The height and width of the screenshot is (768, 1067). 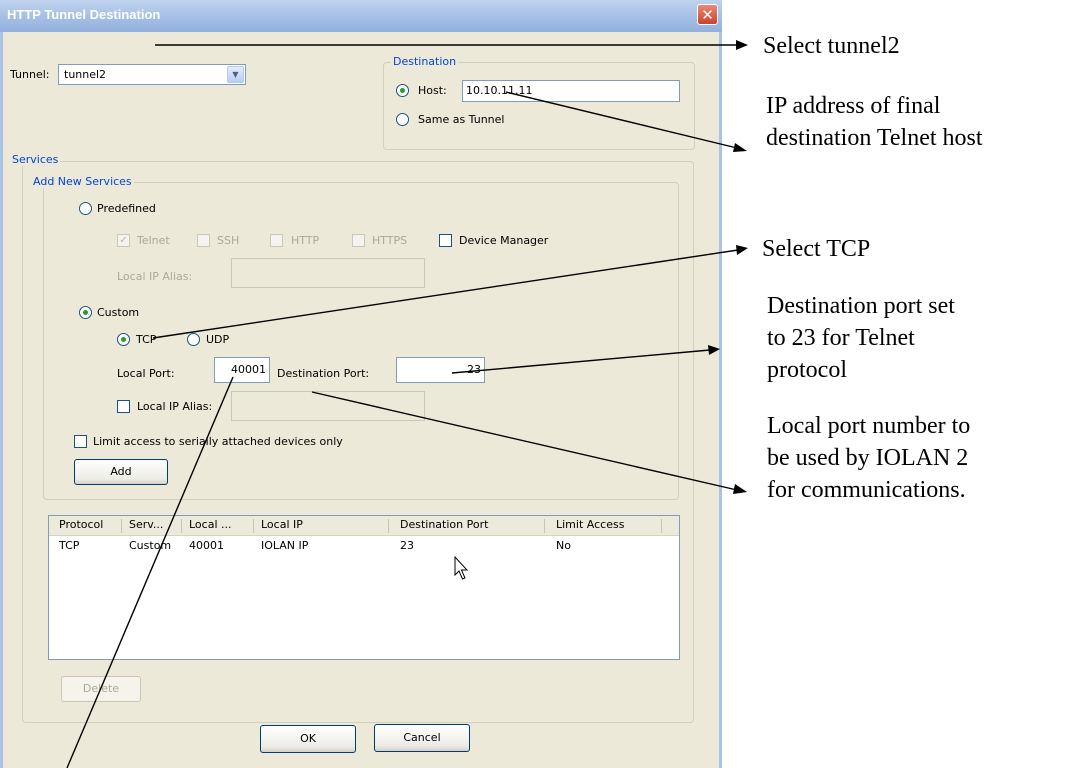 What do you see at coordinates (626, 121) in the screenshot?
I see `arrow-ip-address` at bounding box center [626, 121].